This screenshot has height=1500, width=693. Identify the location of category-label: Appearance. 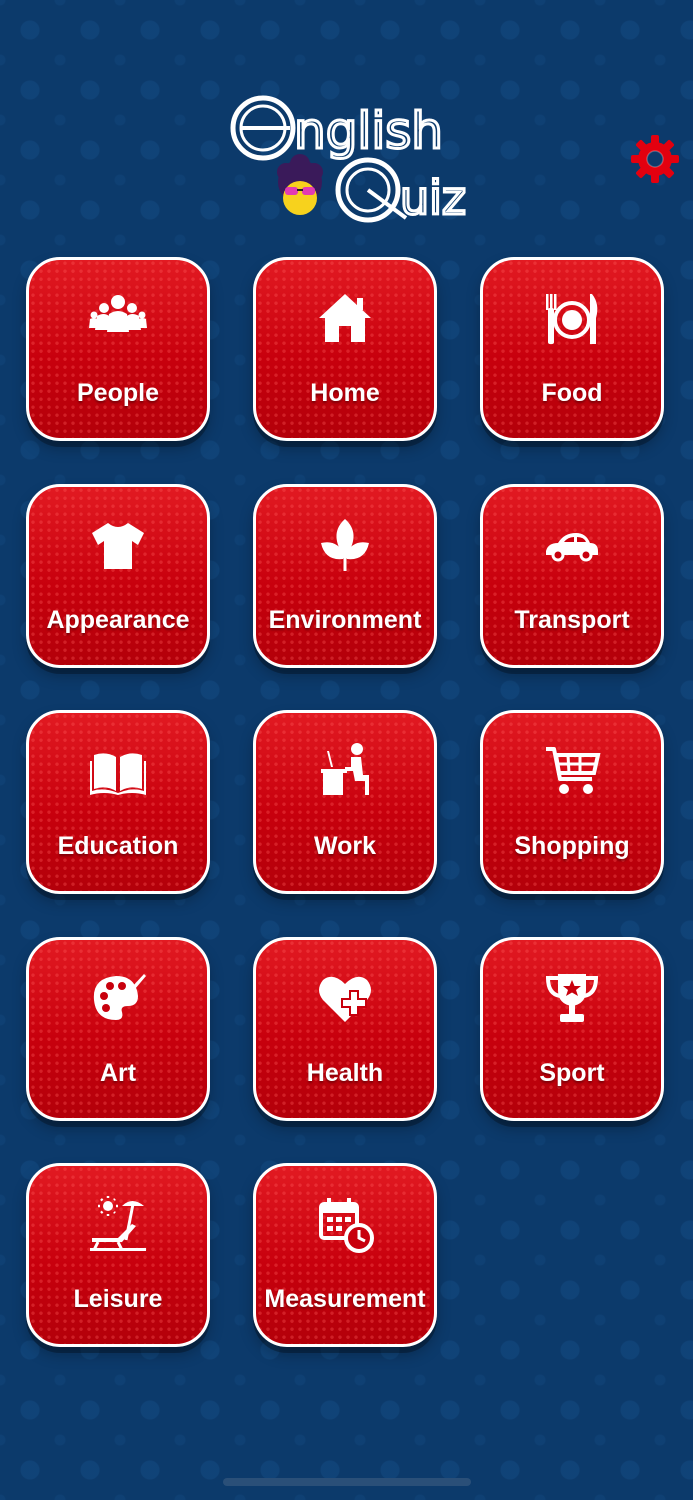
(118, 620).